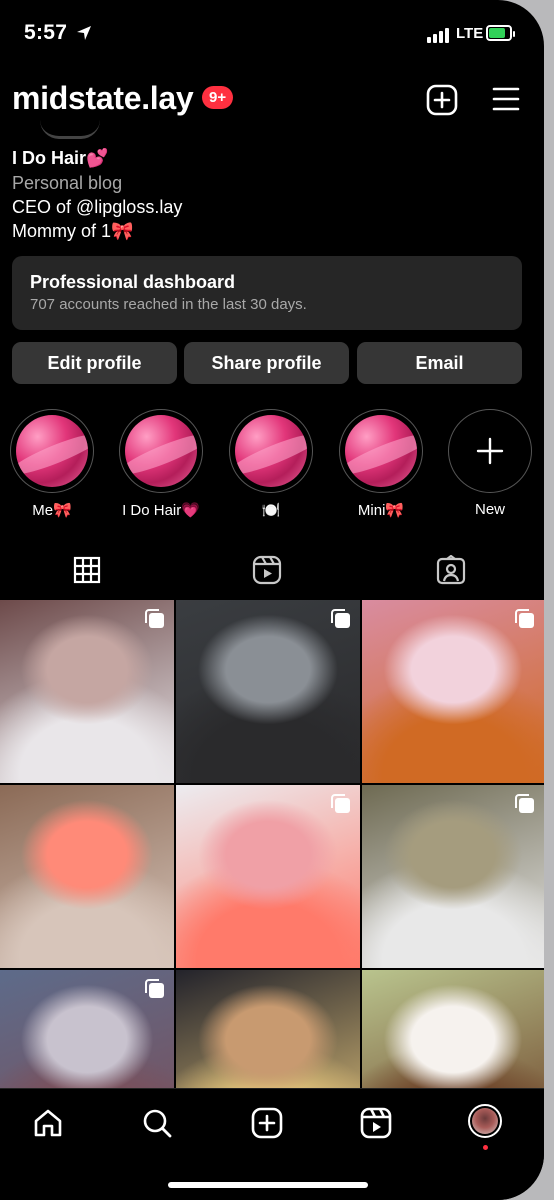  I want to click on grid-icon, so click(87, 570).